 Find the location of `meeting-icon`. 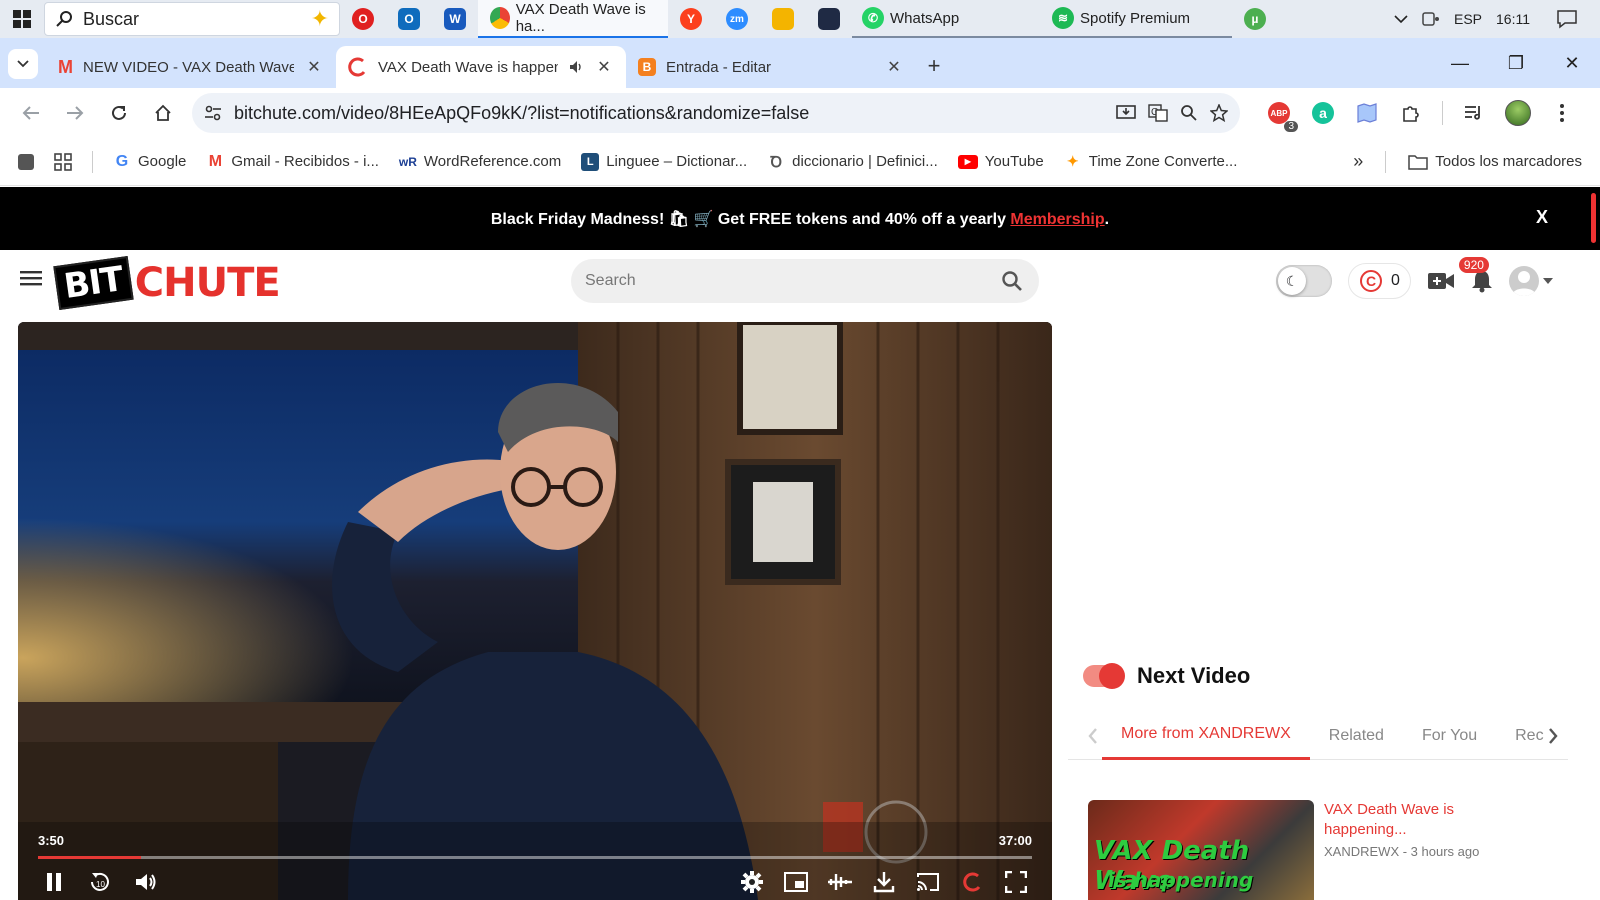

meeting-icon is located at coordinates (1431, 19).